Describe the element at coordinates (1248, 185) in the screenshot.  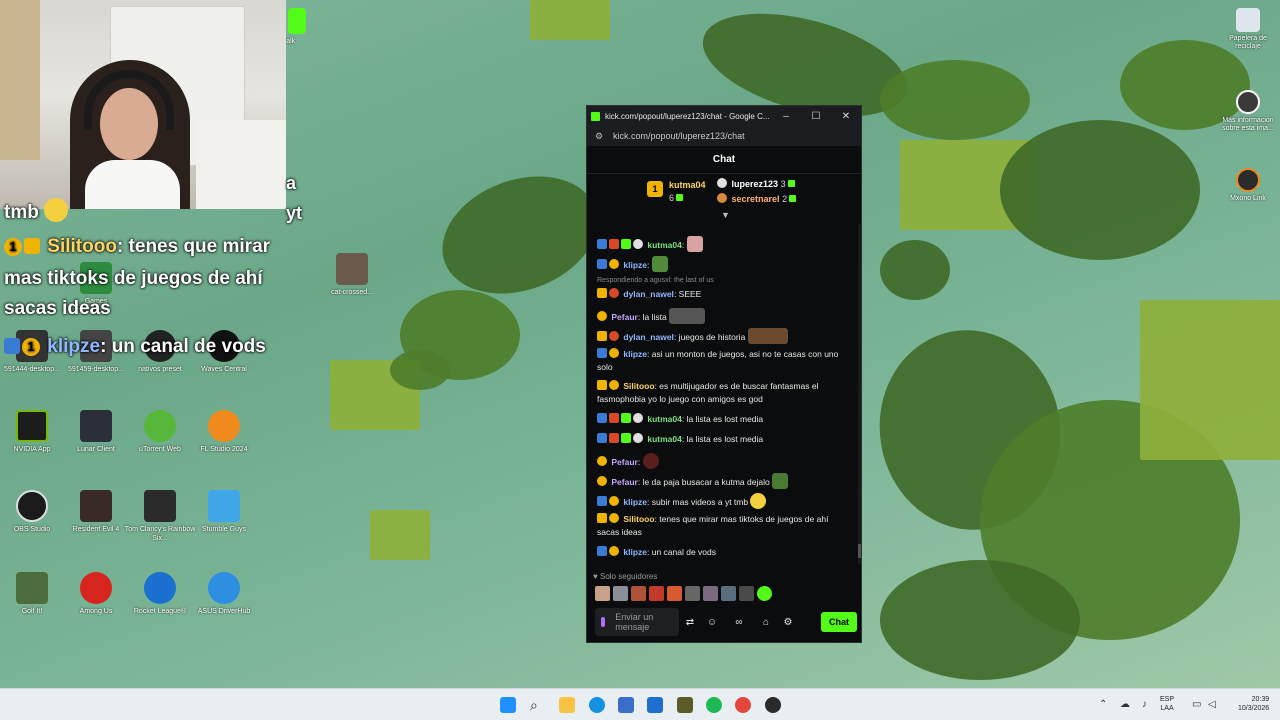
I see `desktop-icon-mxono-link: Mxono Link` at that location.